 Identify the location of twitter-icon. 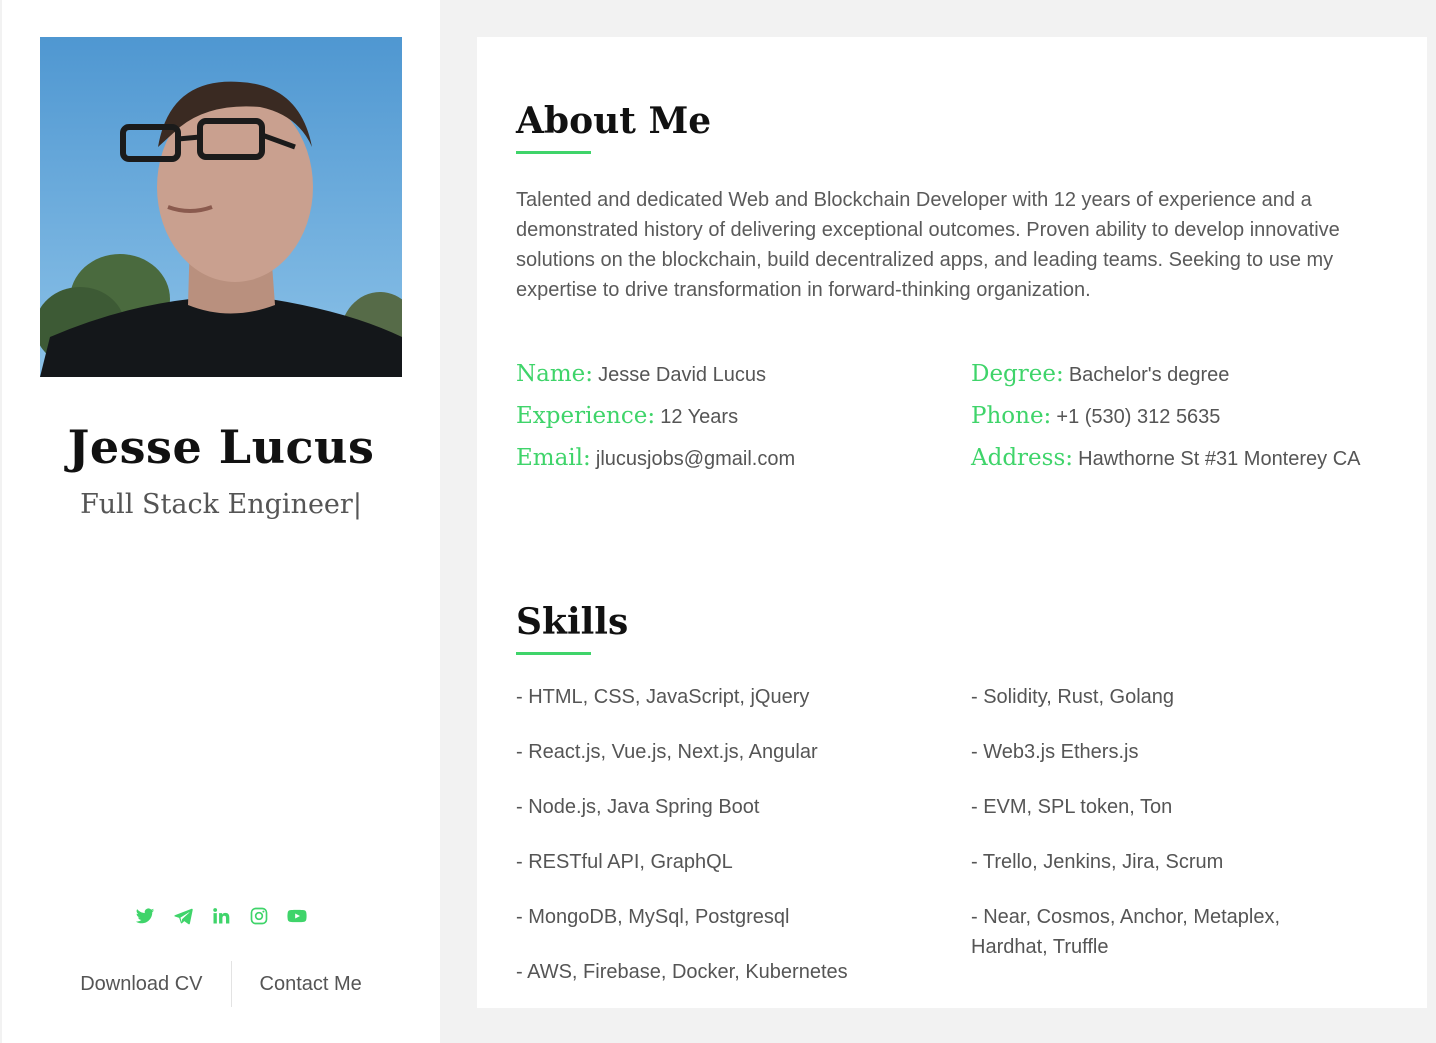
(145, 916).